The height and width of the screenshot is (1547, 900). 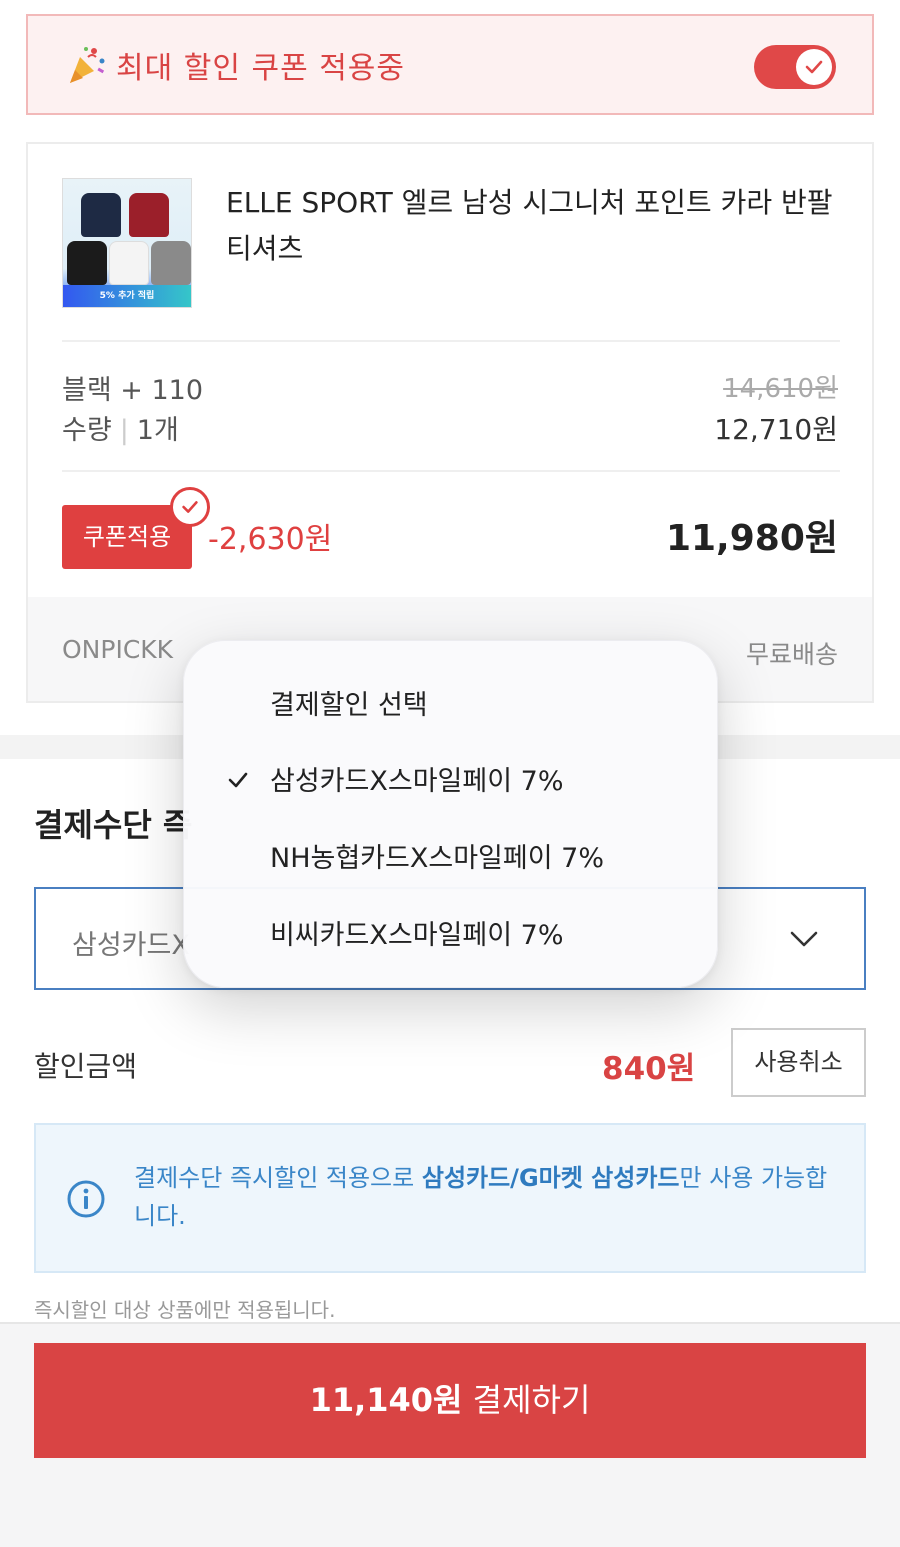 What do you see at coordinates (190, 507) in the screenshot?
I see `coupon-applied-check-icon` at bounding box center [190, 507].